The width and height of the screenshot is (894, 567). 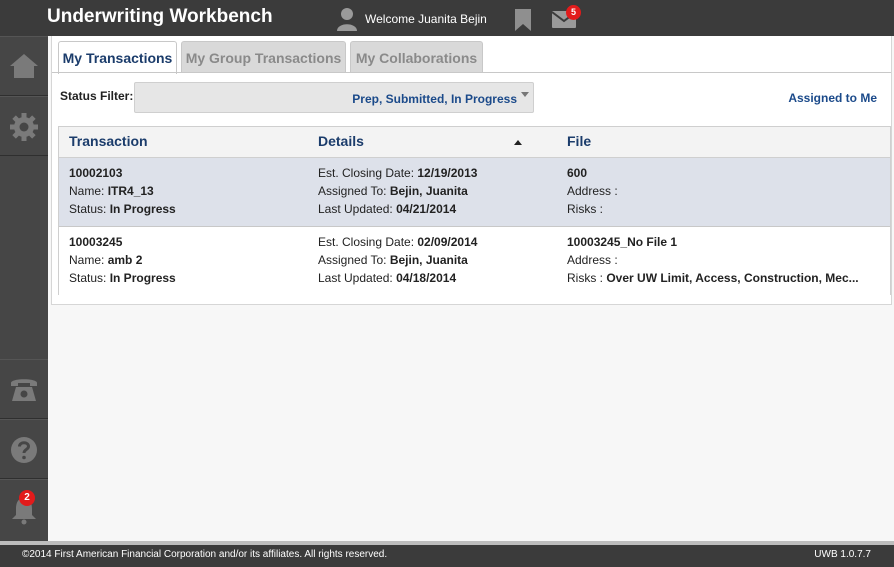 I want to click on help-icon, so click(x=24, y=450).